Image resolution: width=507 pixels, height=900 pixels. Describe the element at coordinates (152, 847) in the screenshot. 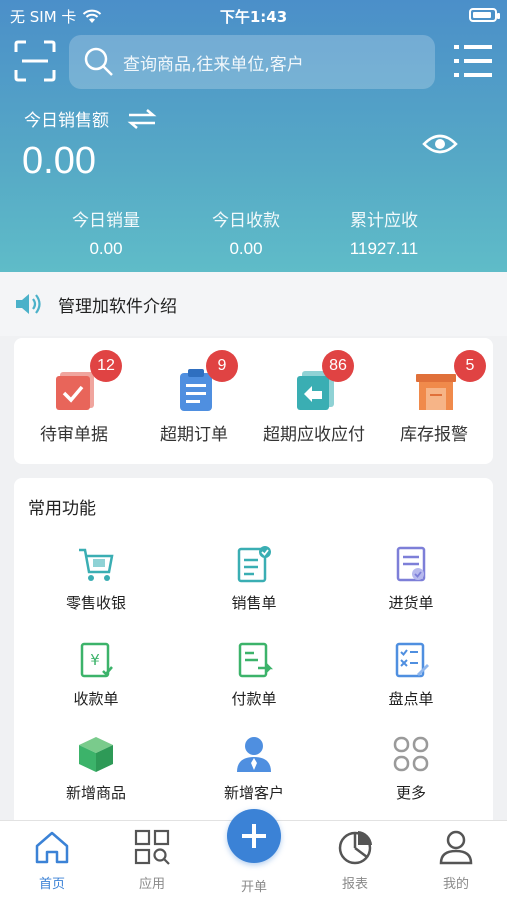

I see `apps-icon` at that location.